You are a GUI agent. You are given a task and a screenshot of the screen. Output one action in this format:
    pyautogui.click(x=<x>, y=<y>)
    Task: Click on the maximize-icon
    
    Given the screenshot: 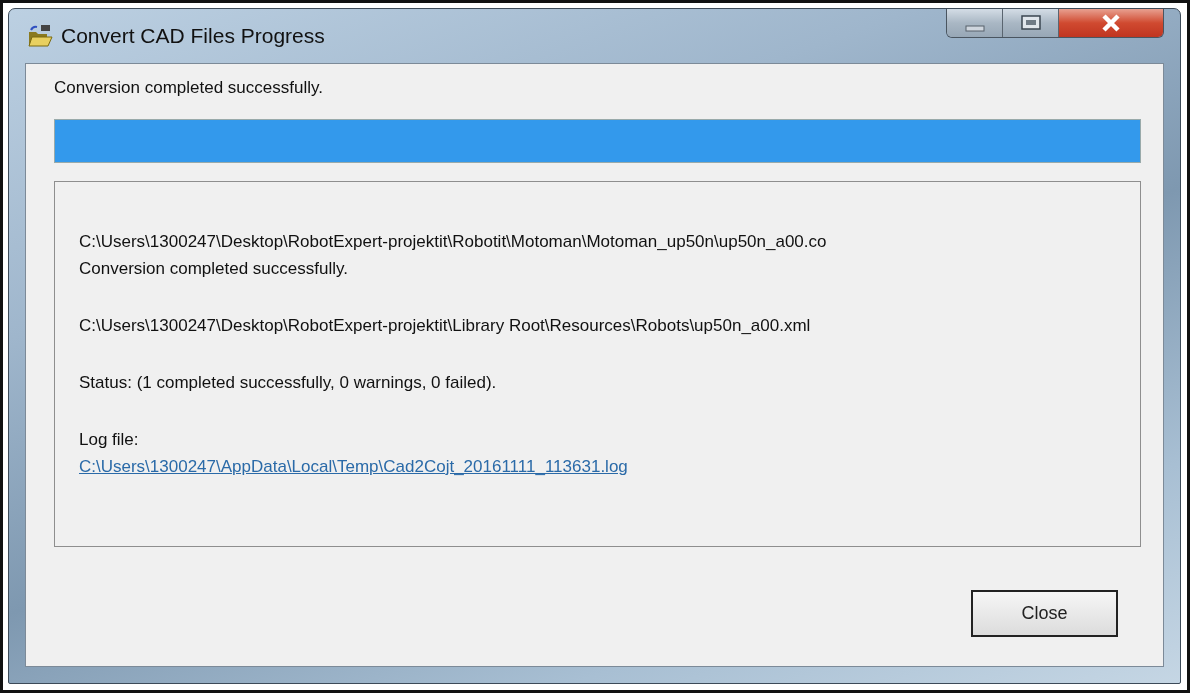 What is the action you would take?
    pyautogui.click(x=1030, y=23)
    